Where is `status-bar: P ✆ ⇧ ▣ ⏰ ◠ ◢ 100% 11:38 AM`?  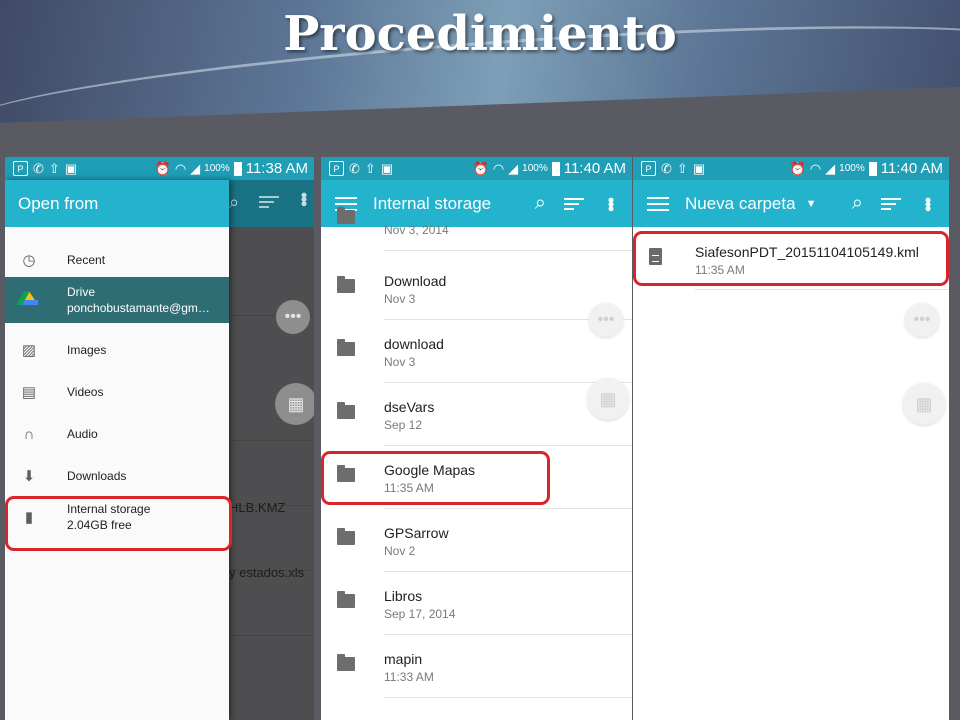 status-bar: P ✆ ⇧ ▣ ⏰ ◠ ◢ 100% 11:38 AM is located at coordinates (159, 168).